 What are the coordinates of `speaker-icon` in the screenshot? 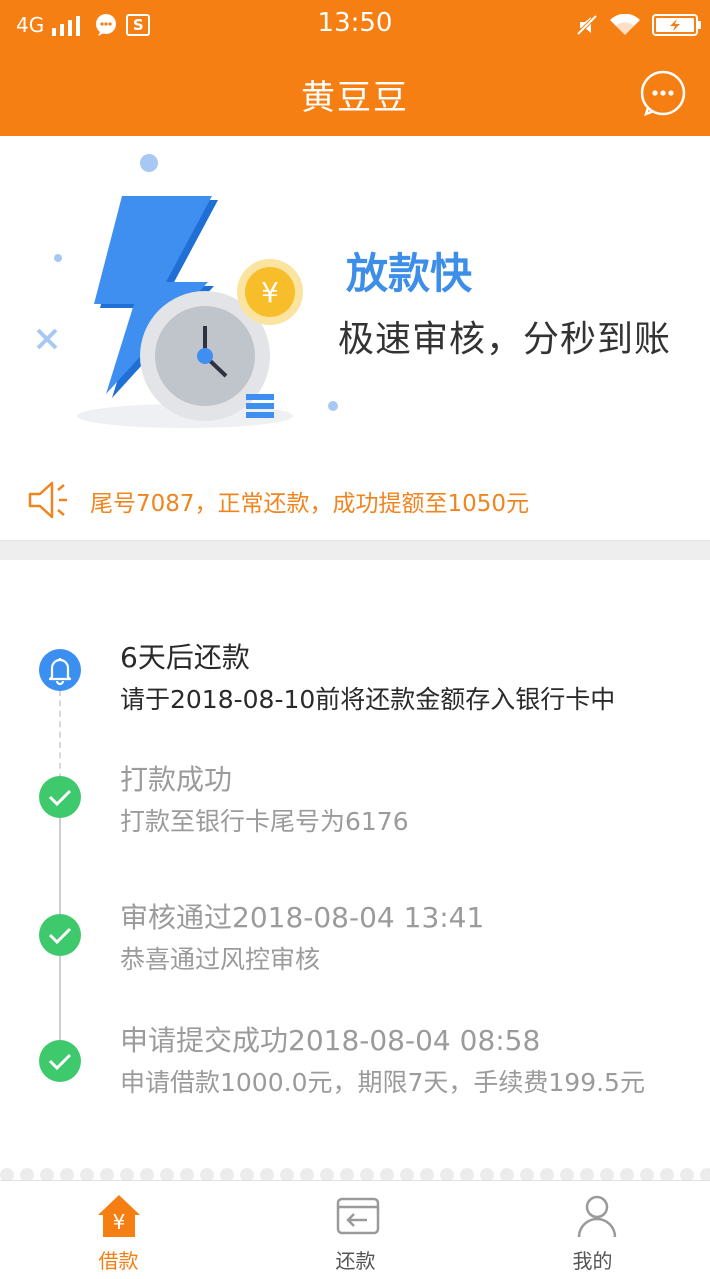 It's located at (47, 500).